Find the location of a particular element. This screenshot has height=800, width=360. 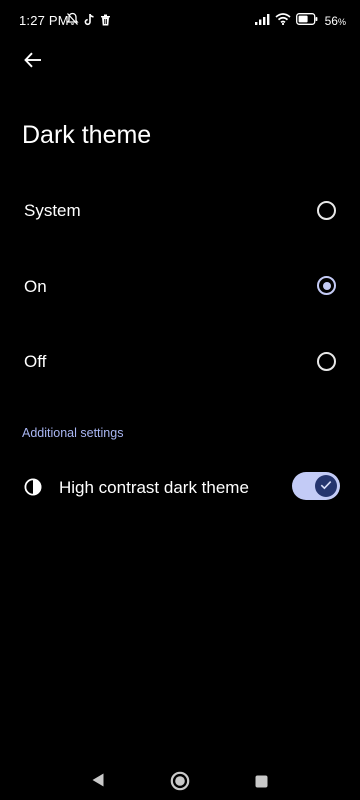

high-contrast-label: High contrast dark theme is located at coordinates (154, 487).